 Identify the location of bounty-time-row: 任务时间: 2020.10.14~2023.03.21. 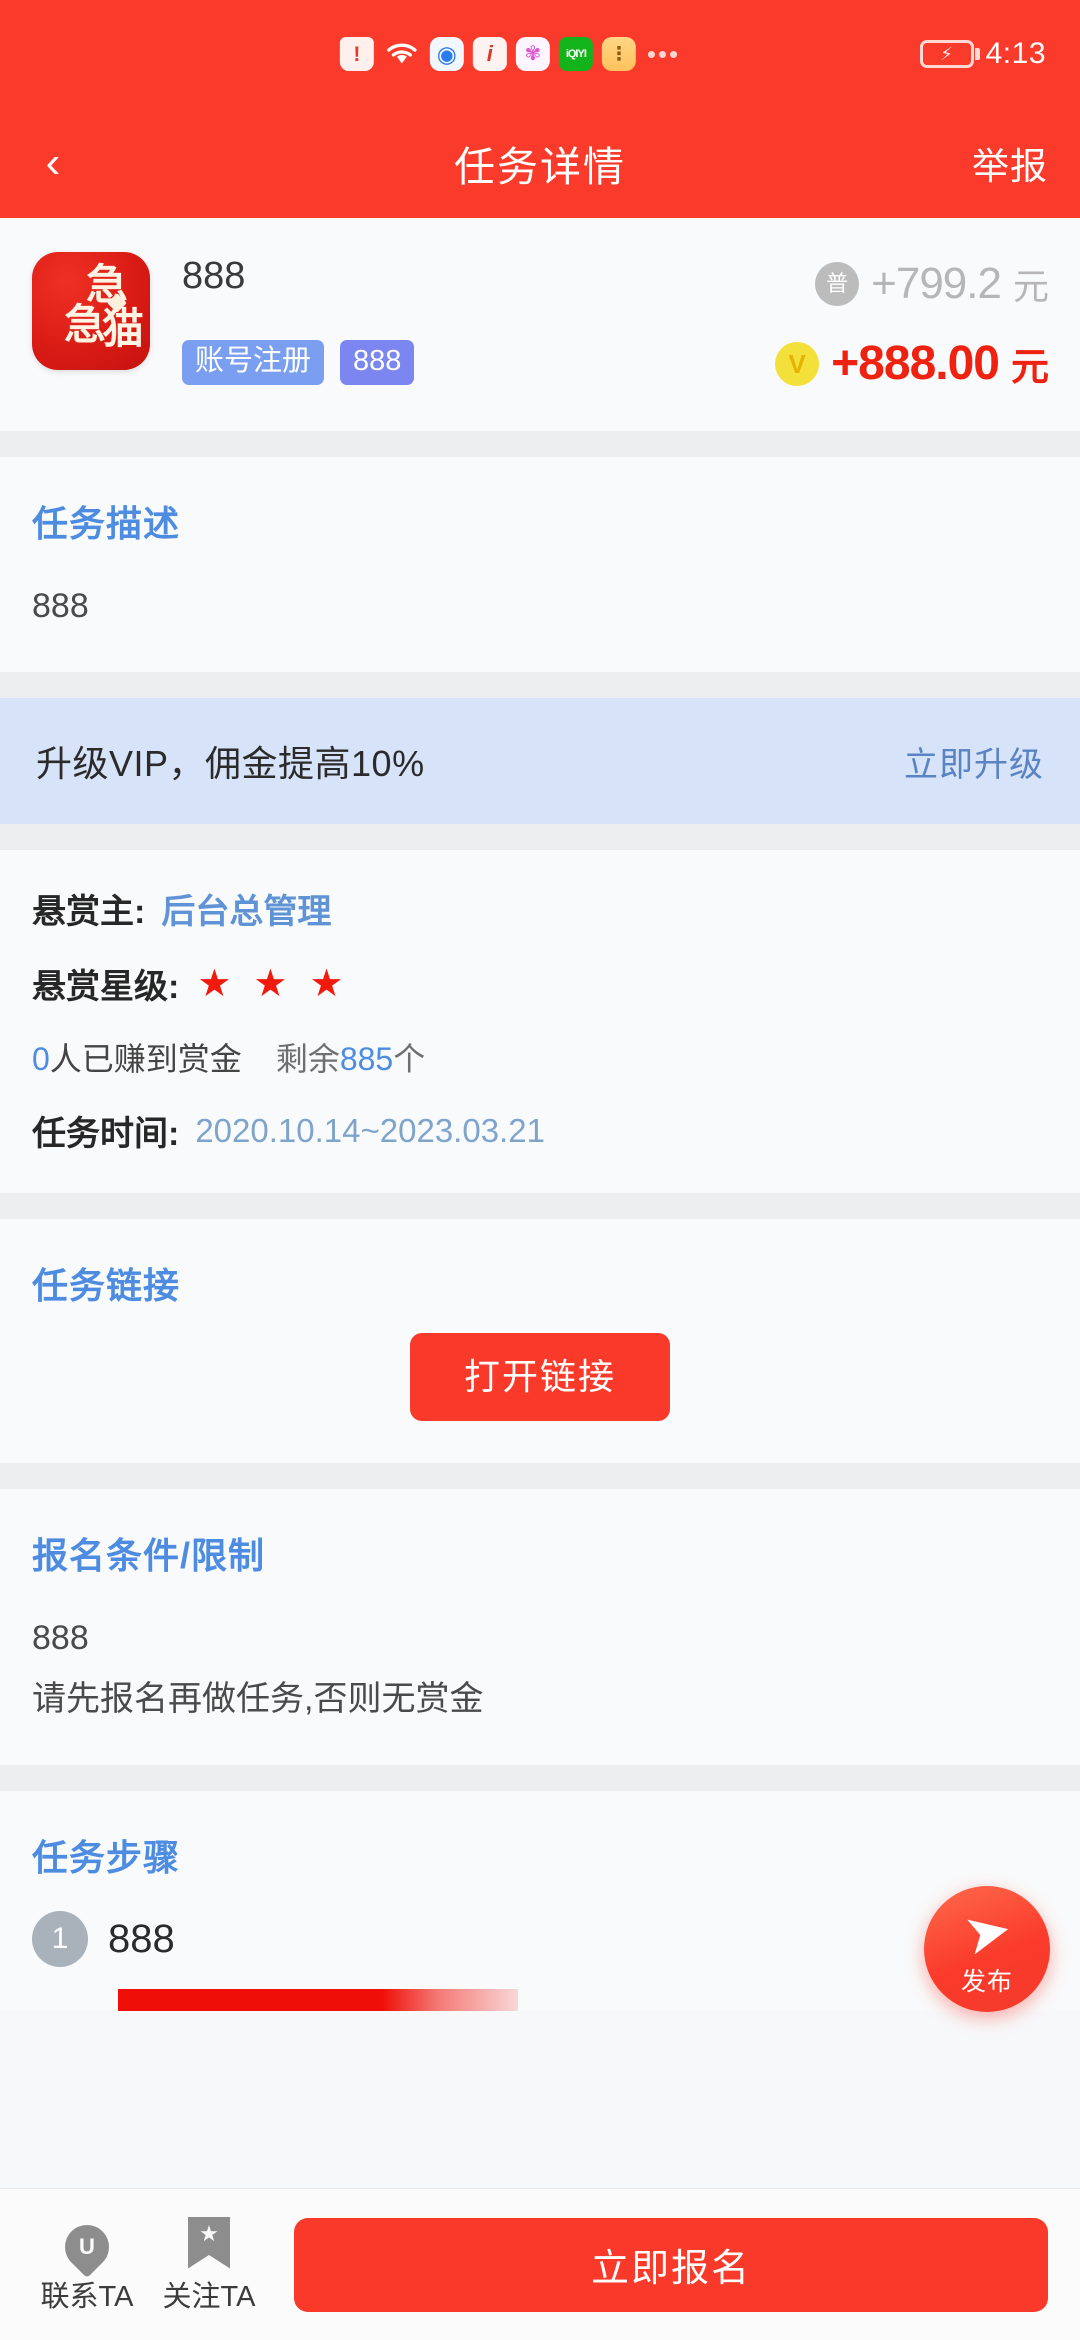
(540, 1130).